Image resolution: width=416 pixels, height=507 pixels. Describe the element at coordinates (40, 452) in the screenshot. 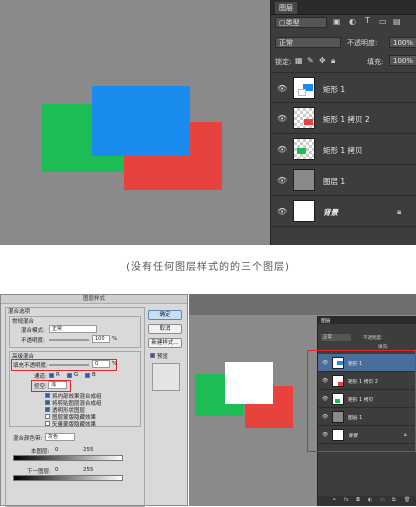

I see `this-layer-label: 本图层:` at that location.